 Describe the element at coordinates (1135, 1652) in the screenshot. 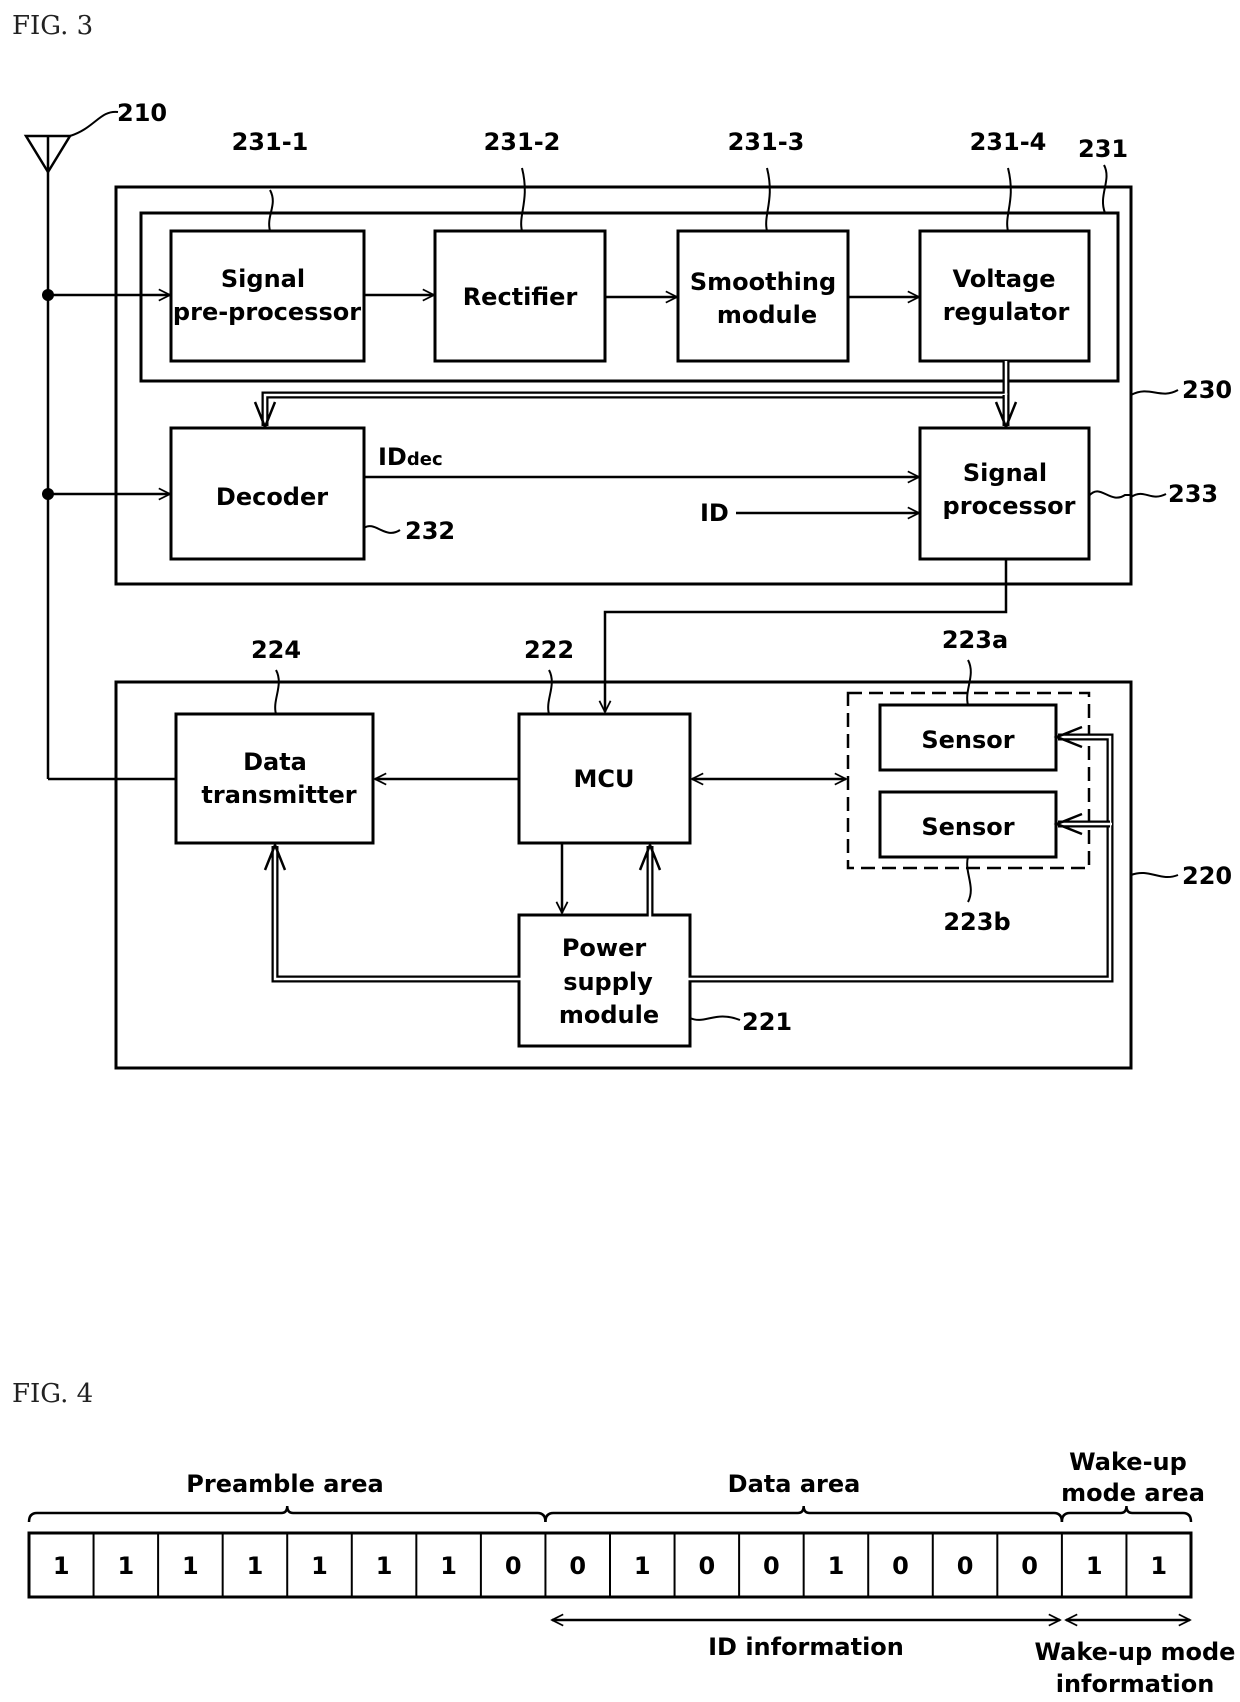

I see `wakeup-information-label-1: Wake-up mode` at that location.